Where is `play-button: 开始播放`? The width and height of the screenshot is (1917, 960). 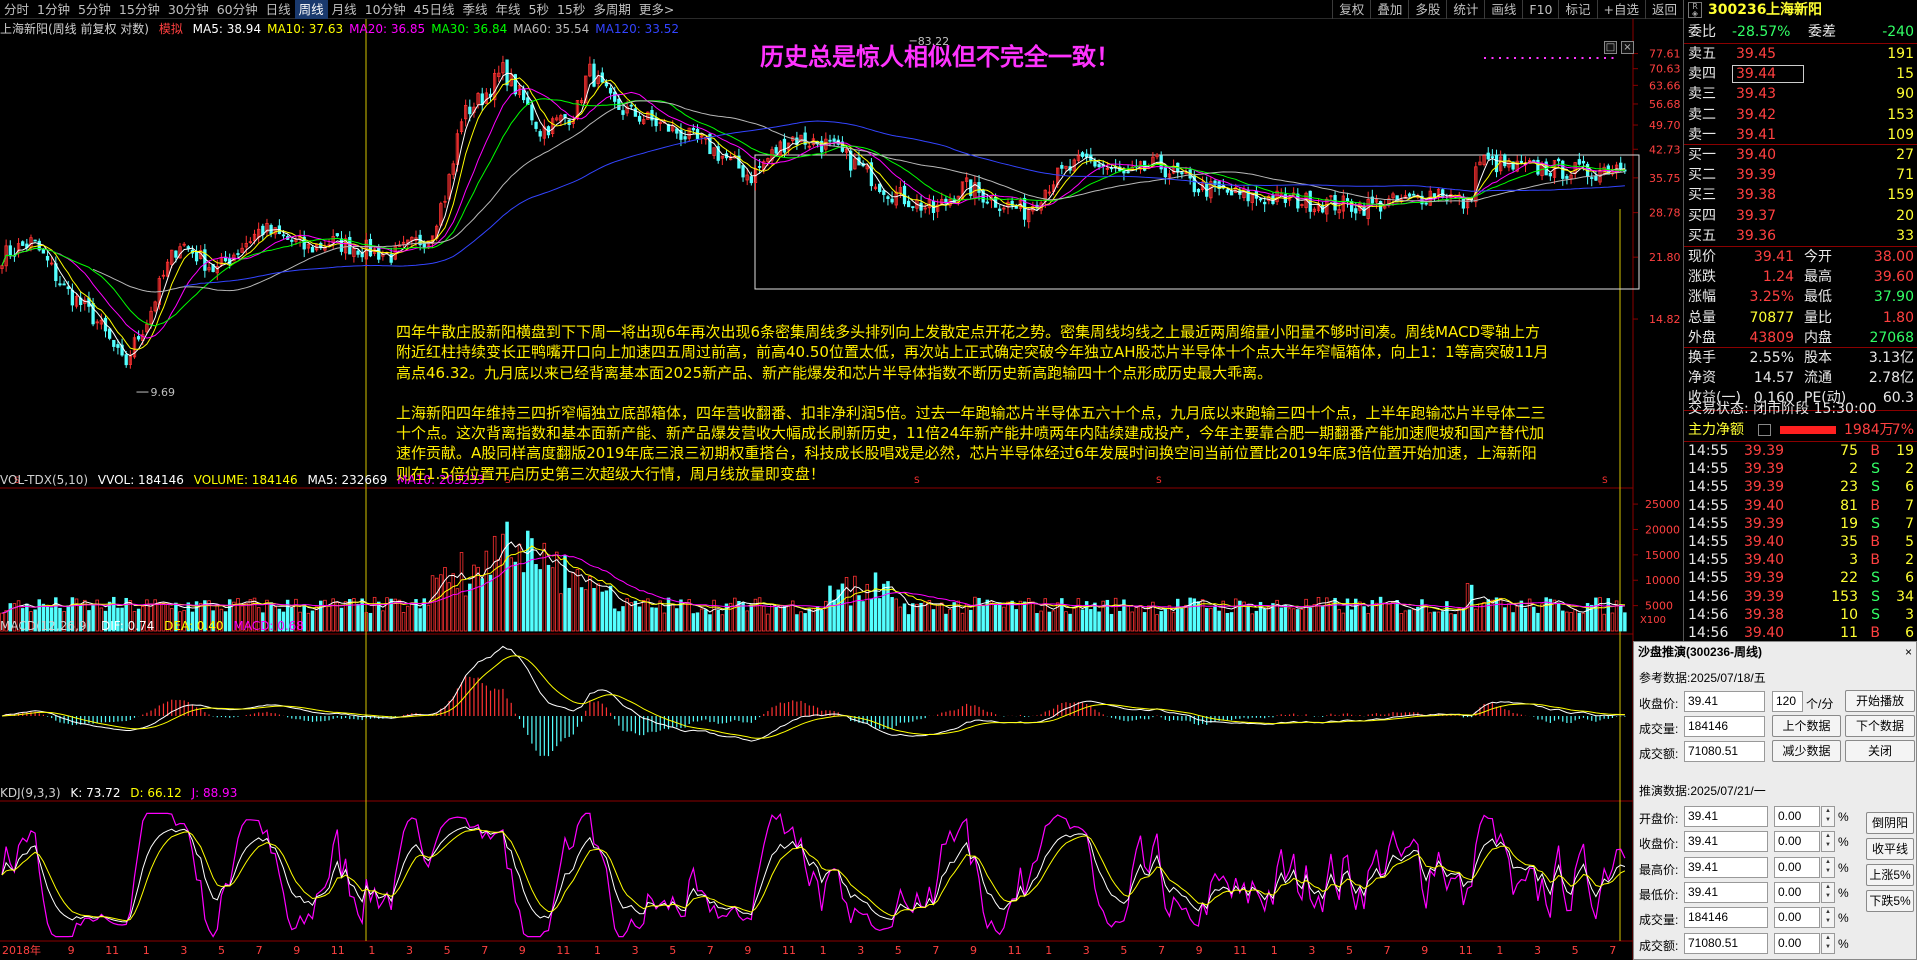 play-button: 开始播放 is located at coordinates (1880, 701).